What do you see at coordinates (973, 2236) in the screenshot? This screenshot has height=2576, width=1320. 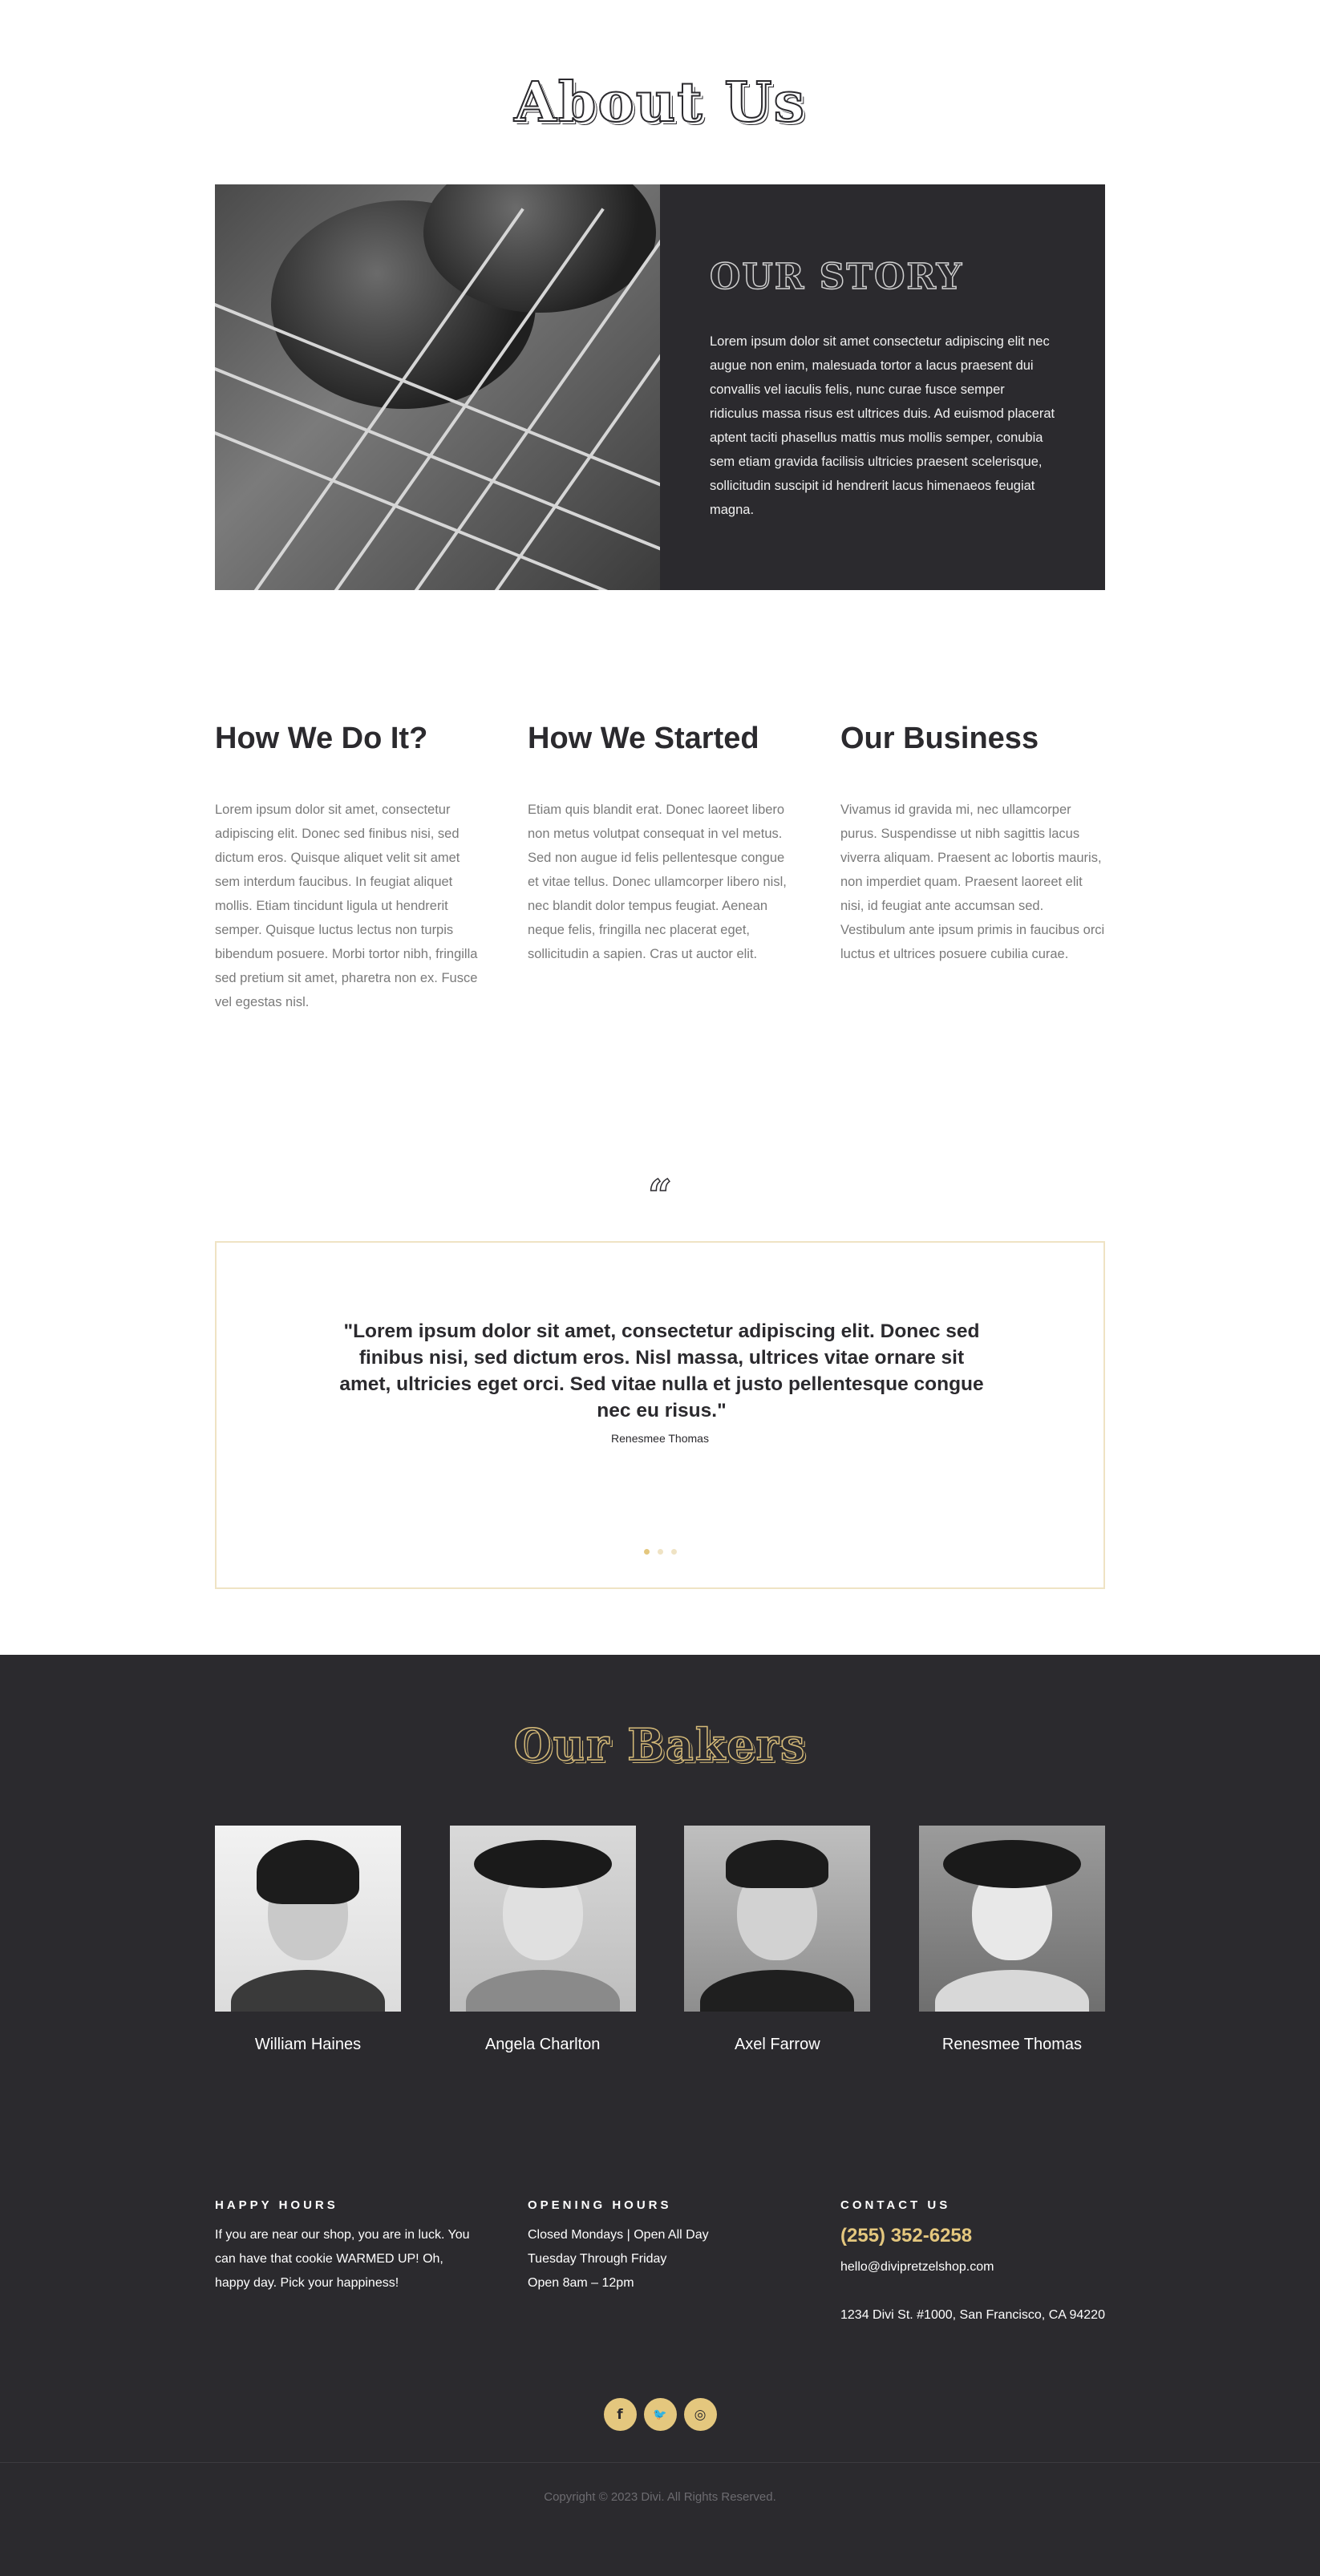 I see `contact-phone-link: (255) 352-6258` at bounding box center [973, 2236].